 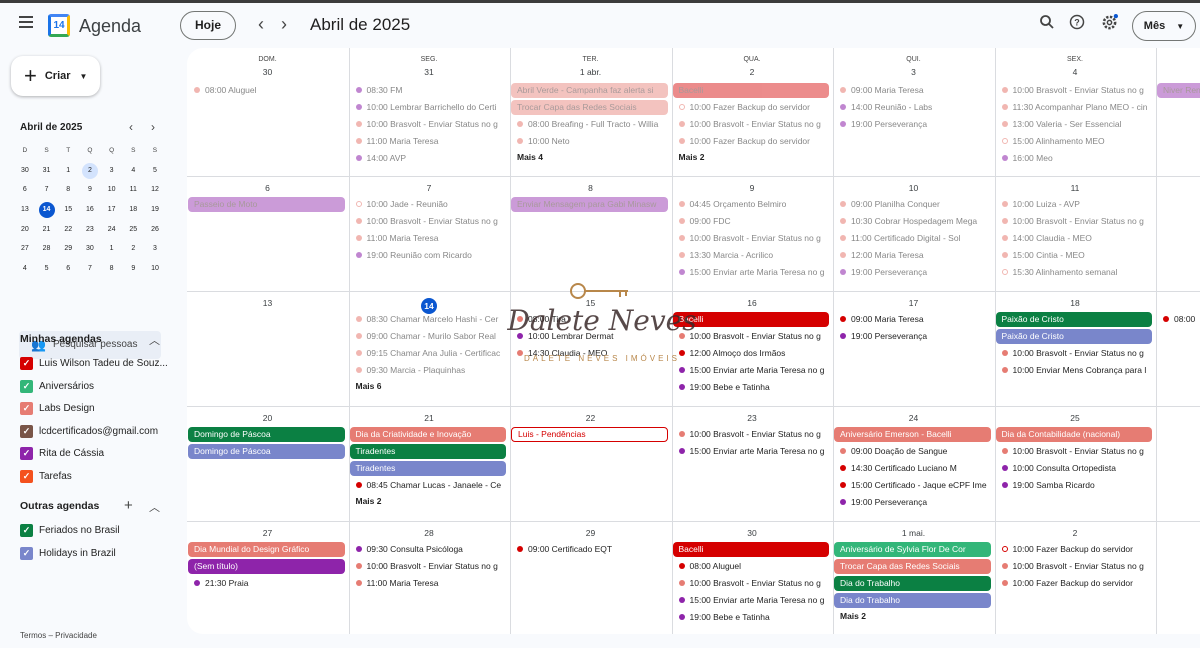 What do you see at coordinates (913, 502) in the screenshot?
I see `timed-event: 19:00 Perseverança` at bounding box center [913, 502].